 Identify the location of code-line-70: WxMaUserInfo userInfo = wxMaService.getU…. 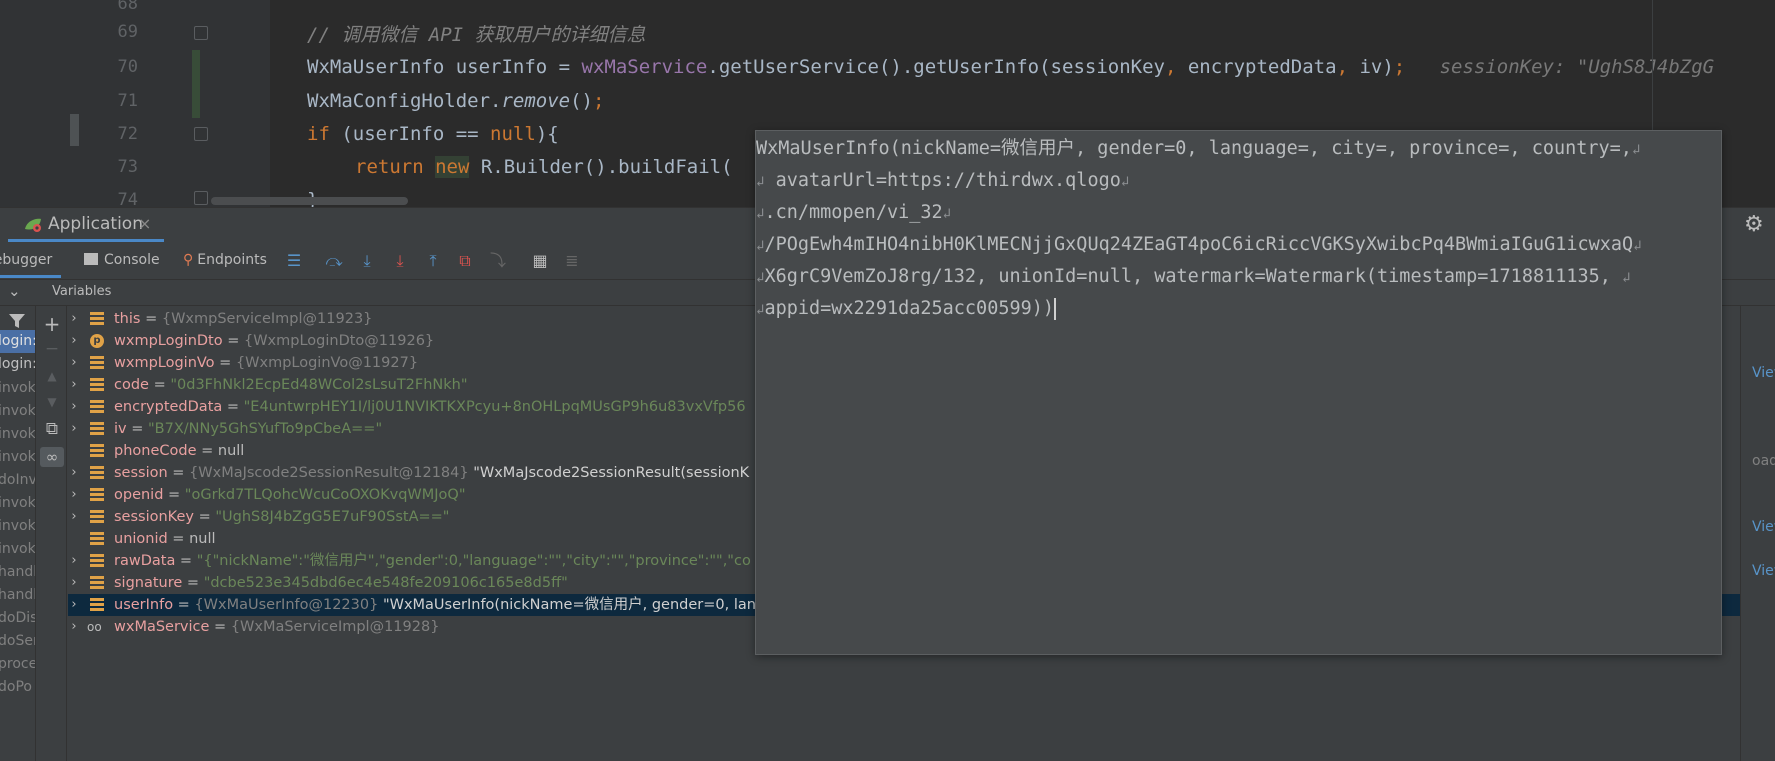
(1010, 67).